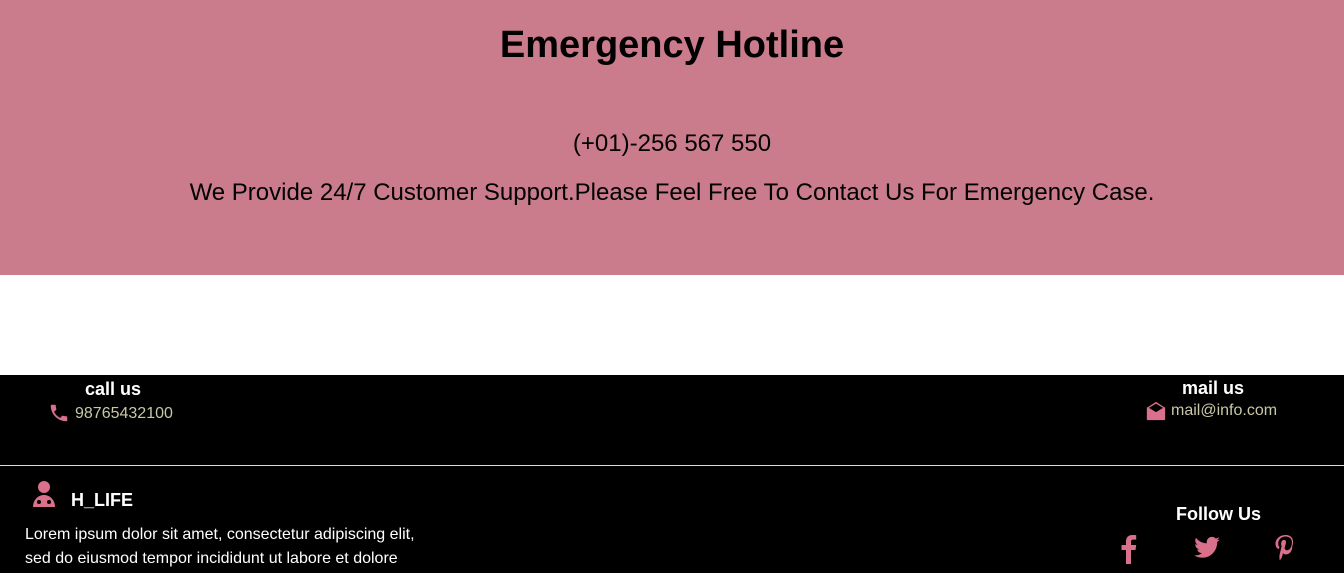 This screenshot has width=1344, height=573. Describe the element at coordinates (672, 45) in the screenshot. I see `hotline-title: Emergency Hotline` at that location.